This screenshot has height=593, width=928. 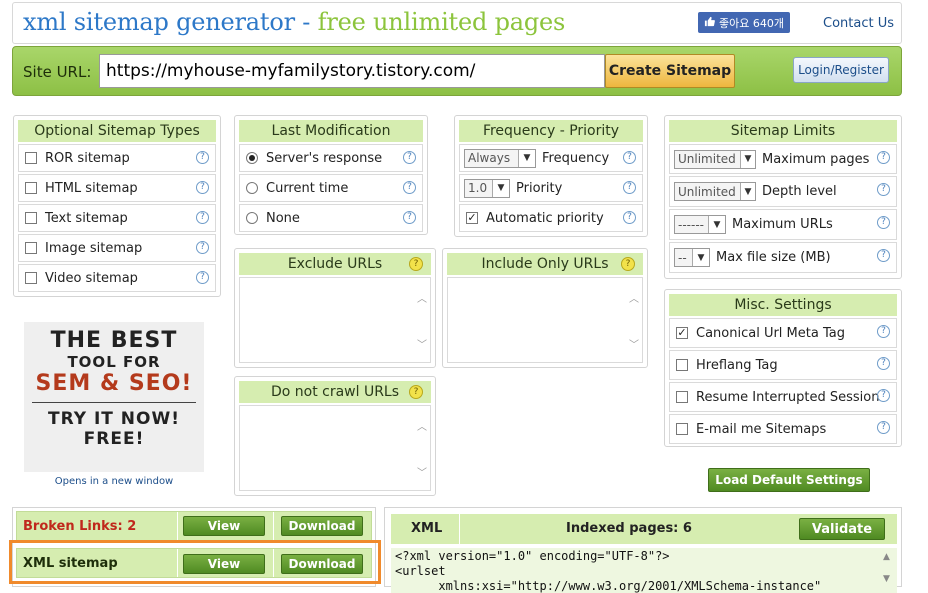 I want to click on option-image-sitemap: Image sitemap?, so click(x=117, y=248).